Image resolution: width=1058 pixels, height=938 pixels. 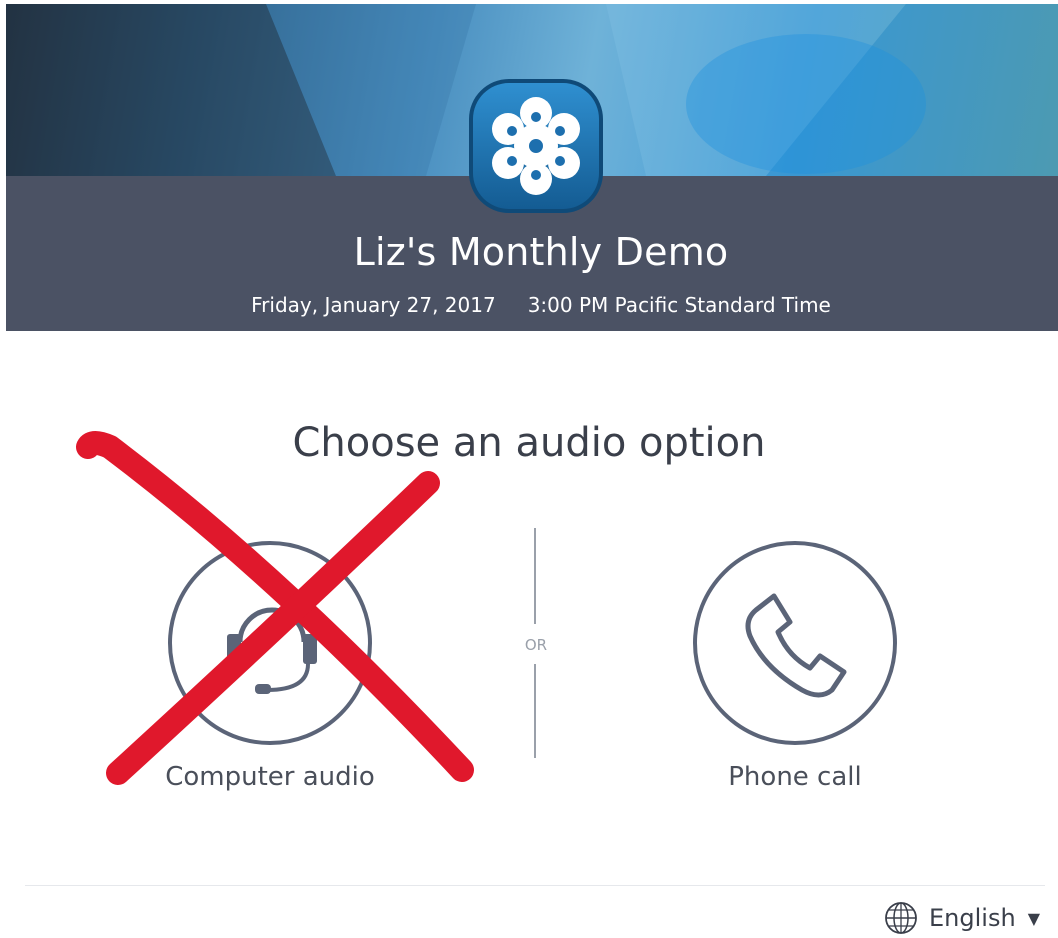 What do you see at coordinates (679, 305) in the screenshot?
I see `meeting-time: 3:00 PM Pacific Standard Time` at bounding box center [679, 305].